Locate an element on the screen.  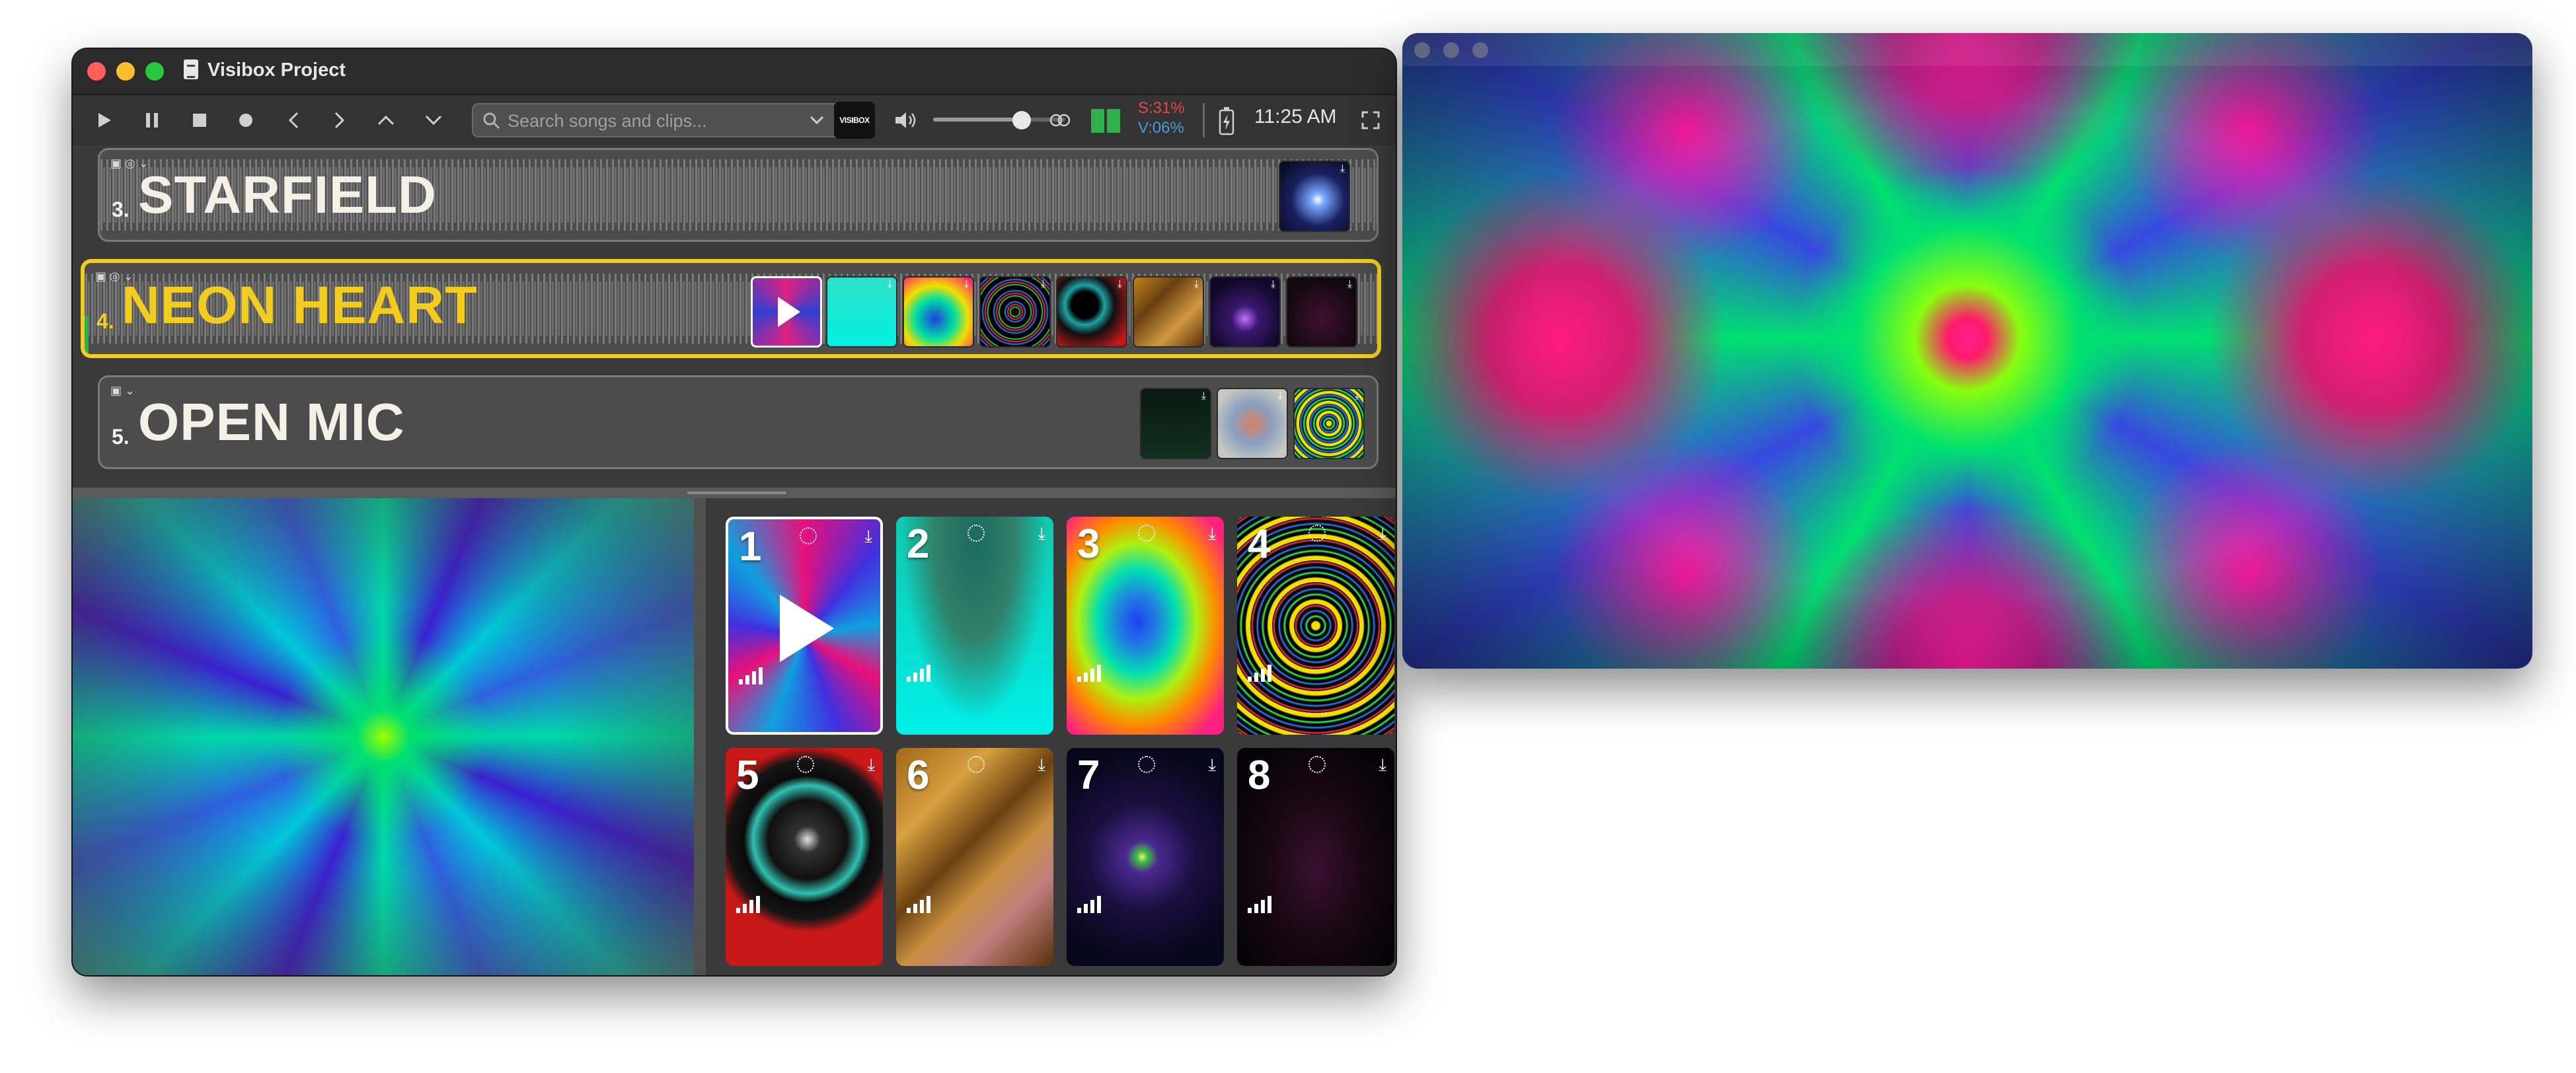
clip-number: 2 is located at coordinates (918, 544).